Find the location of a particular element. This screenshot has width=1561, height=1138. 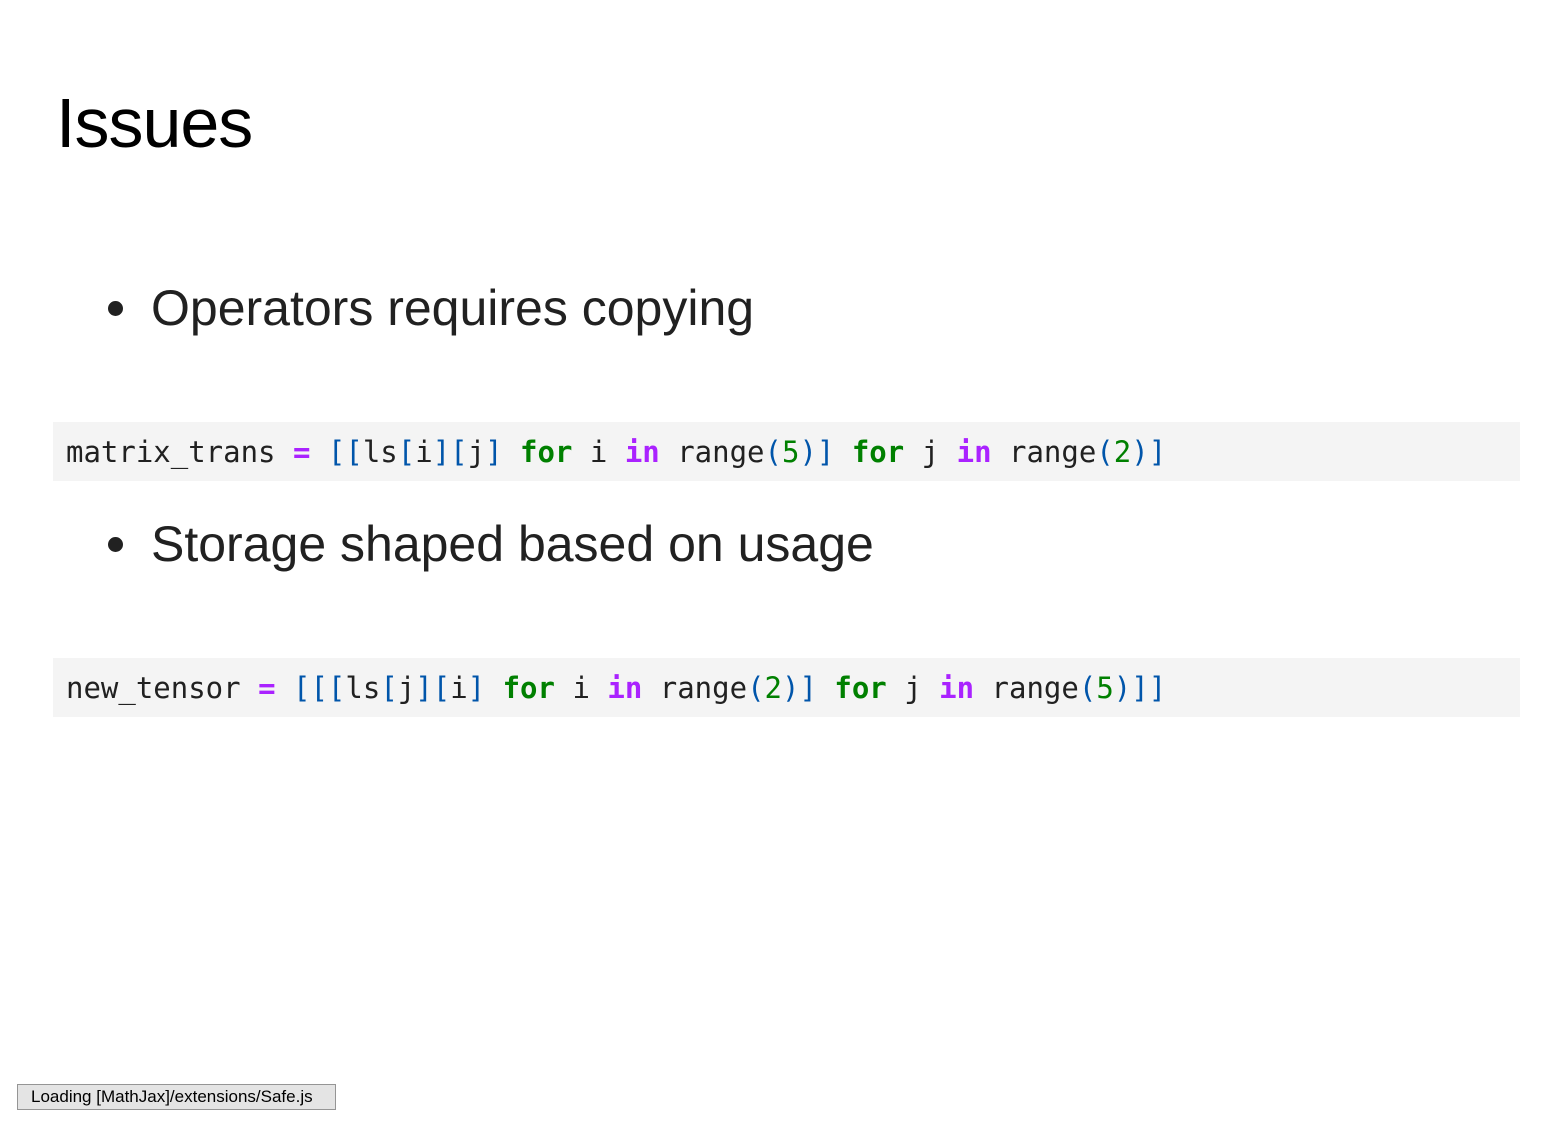

bullet-item-operators: Operators requires copying is located at coordinates (431, 308).